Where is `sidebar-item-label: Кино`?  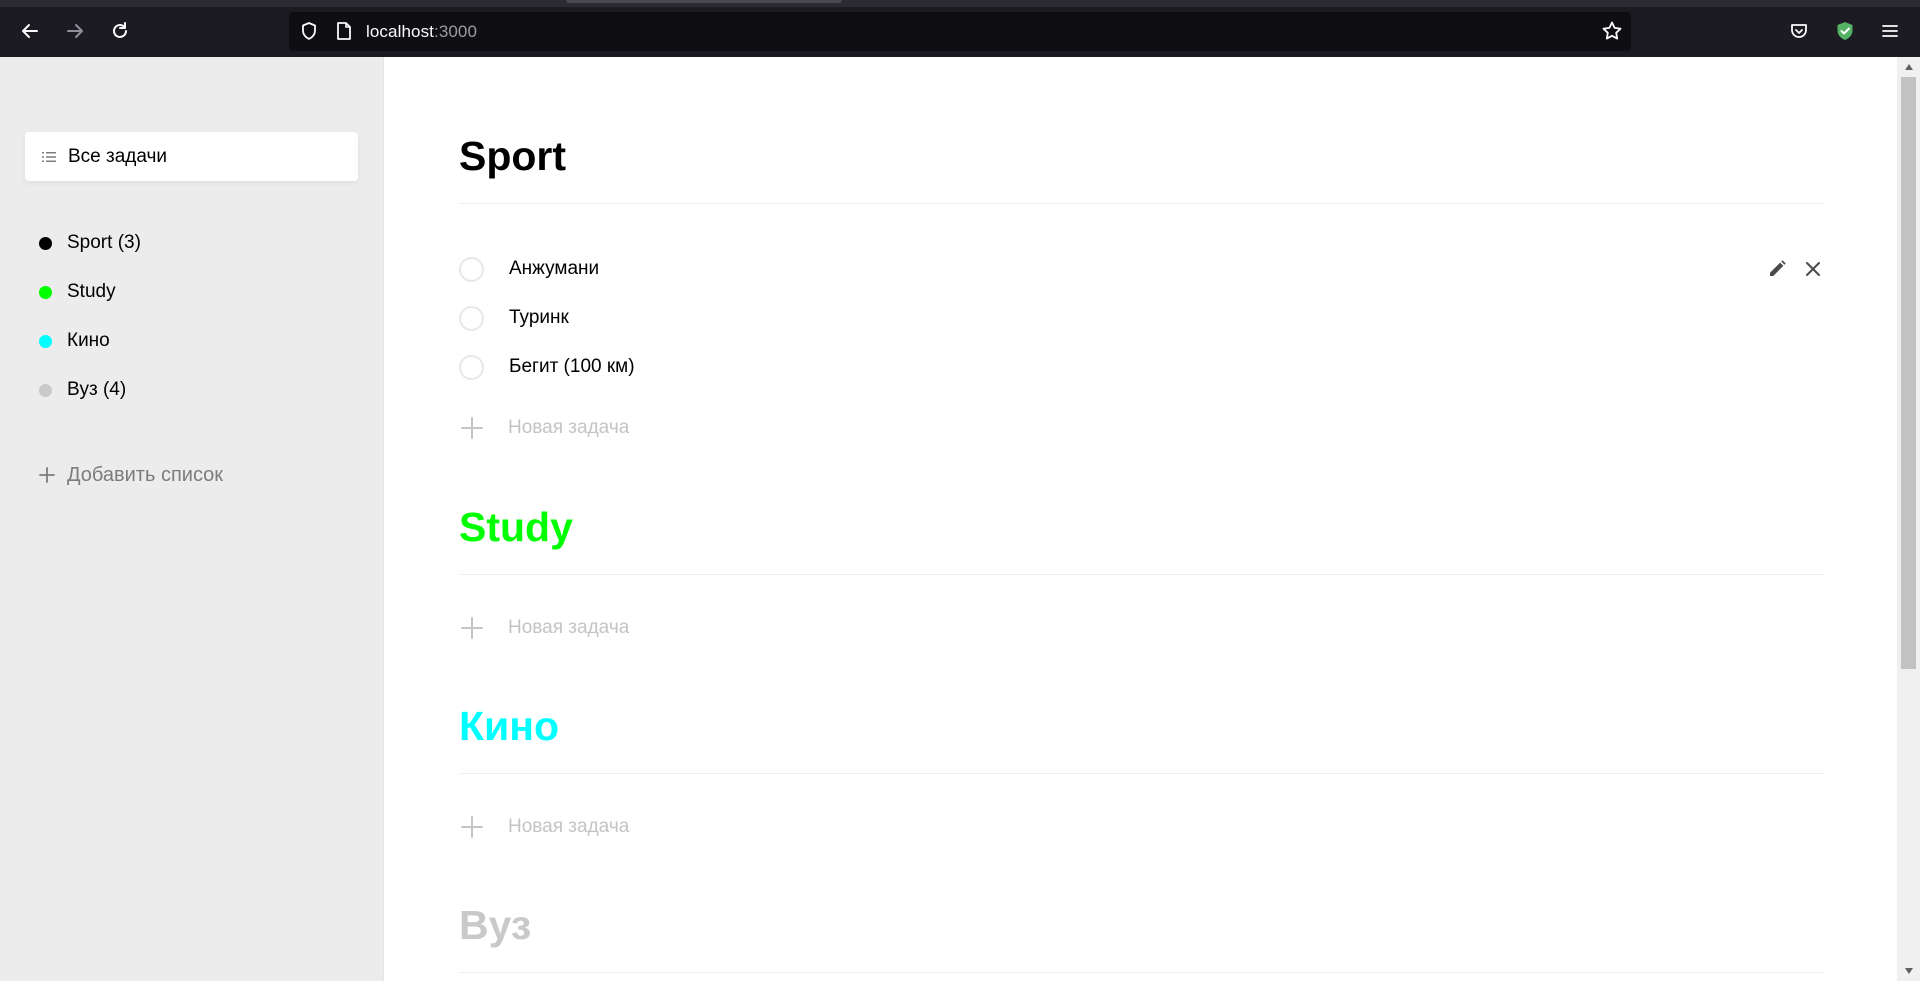
sidebar-item-label: Кино is located at coordinates (88, 340).